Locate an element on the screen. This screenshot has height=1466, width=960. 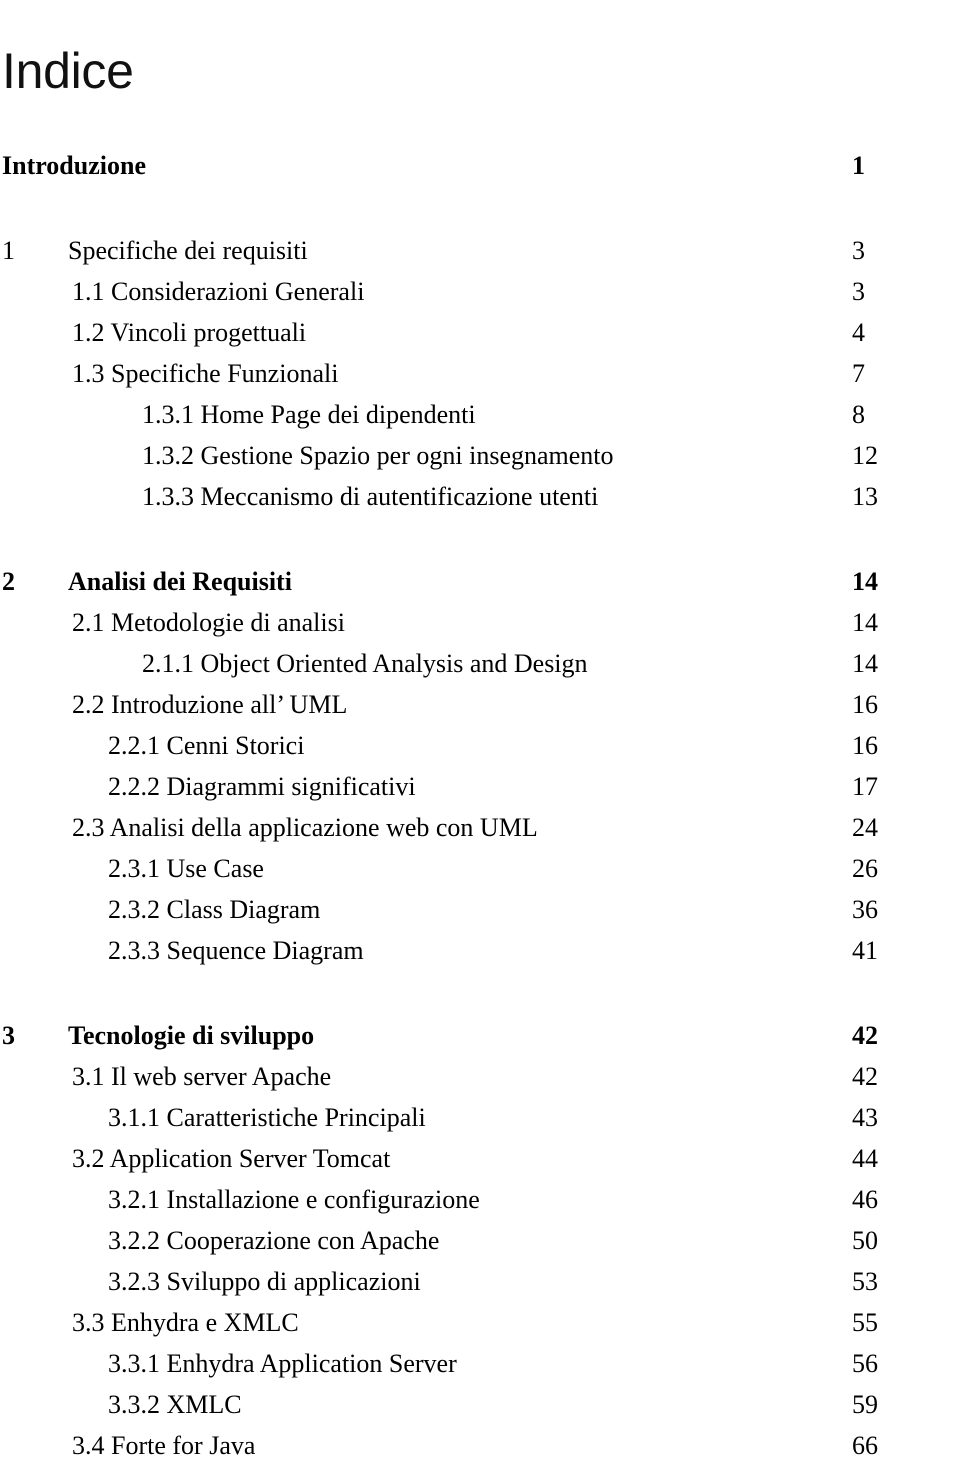
toc-entry-label: 3.2.3 Sviluppo di applicazioni is located at coordinates (264, 1281).